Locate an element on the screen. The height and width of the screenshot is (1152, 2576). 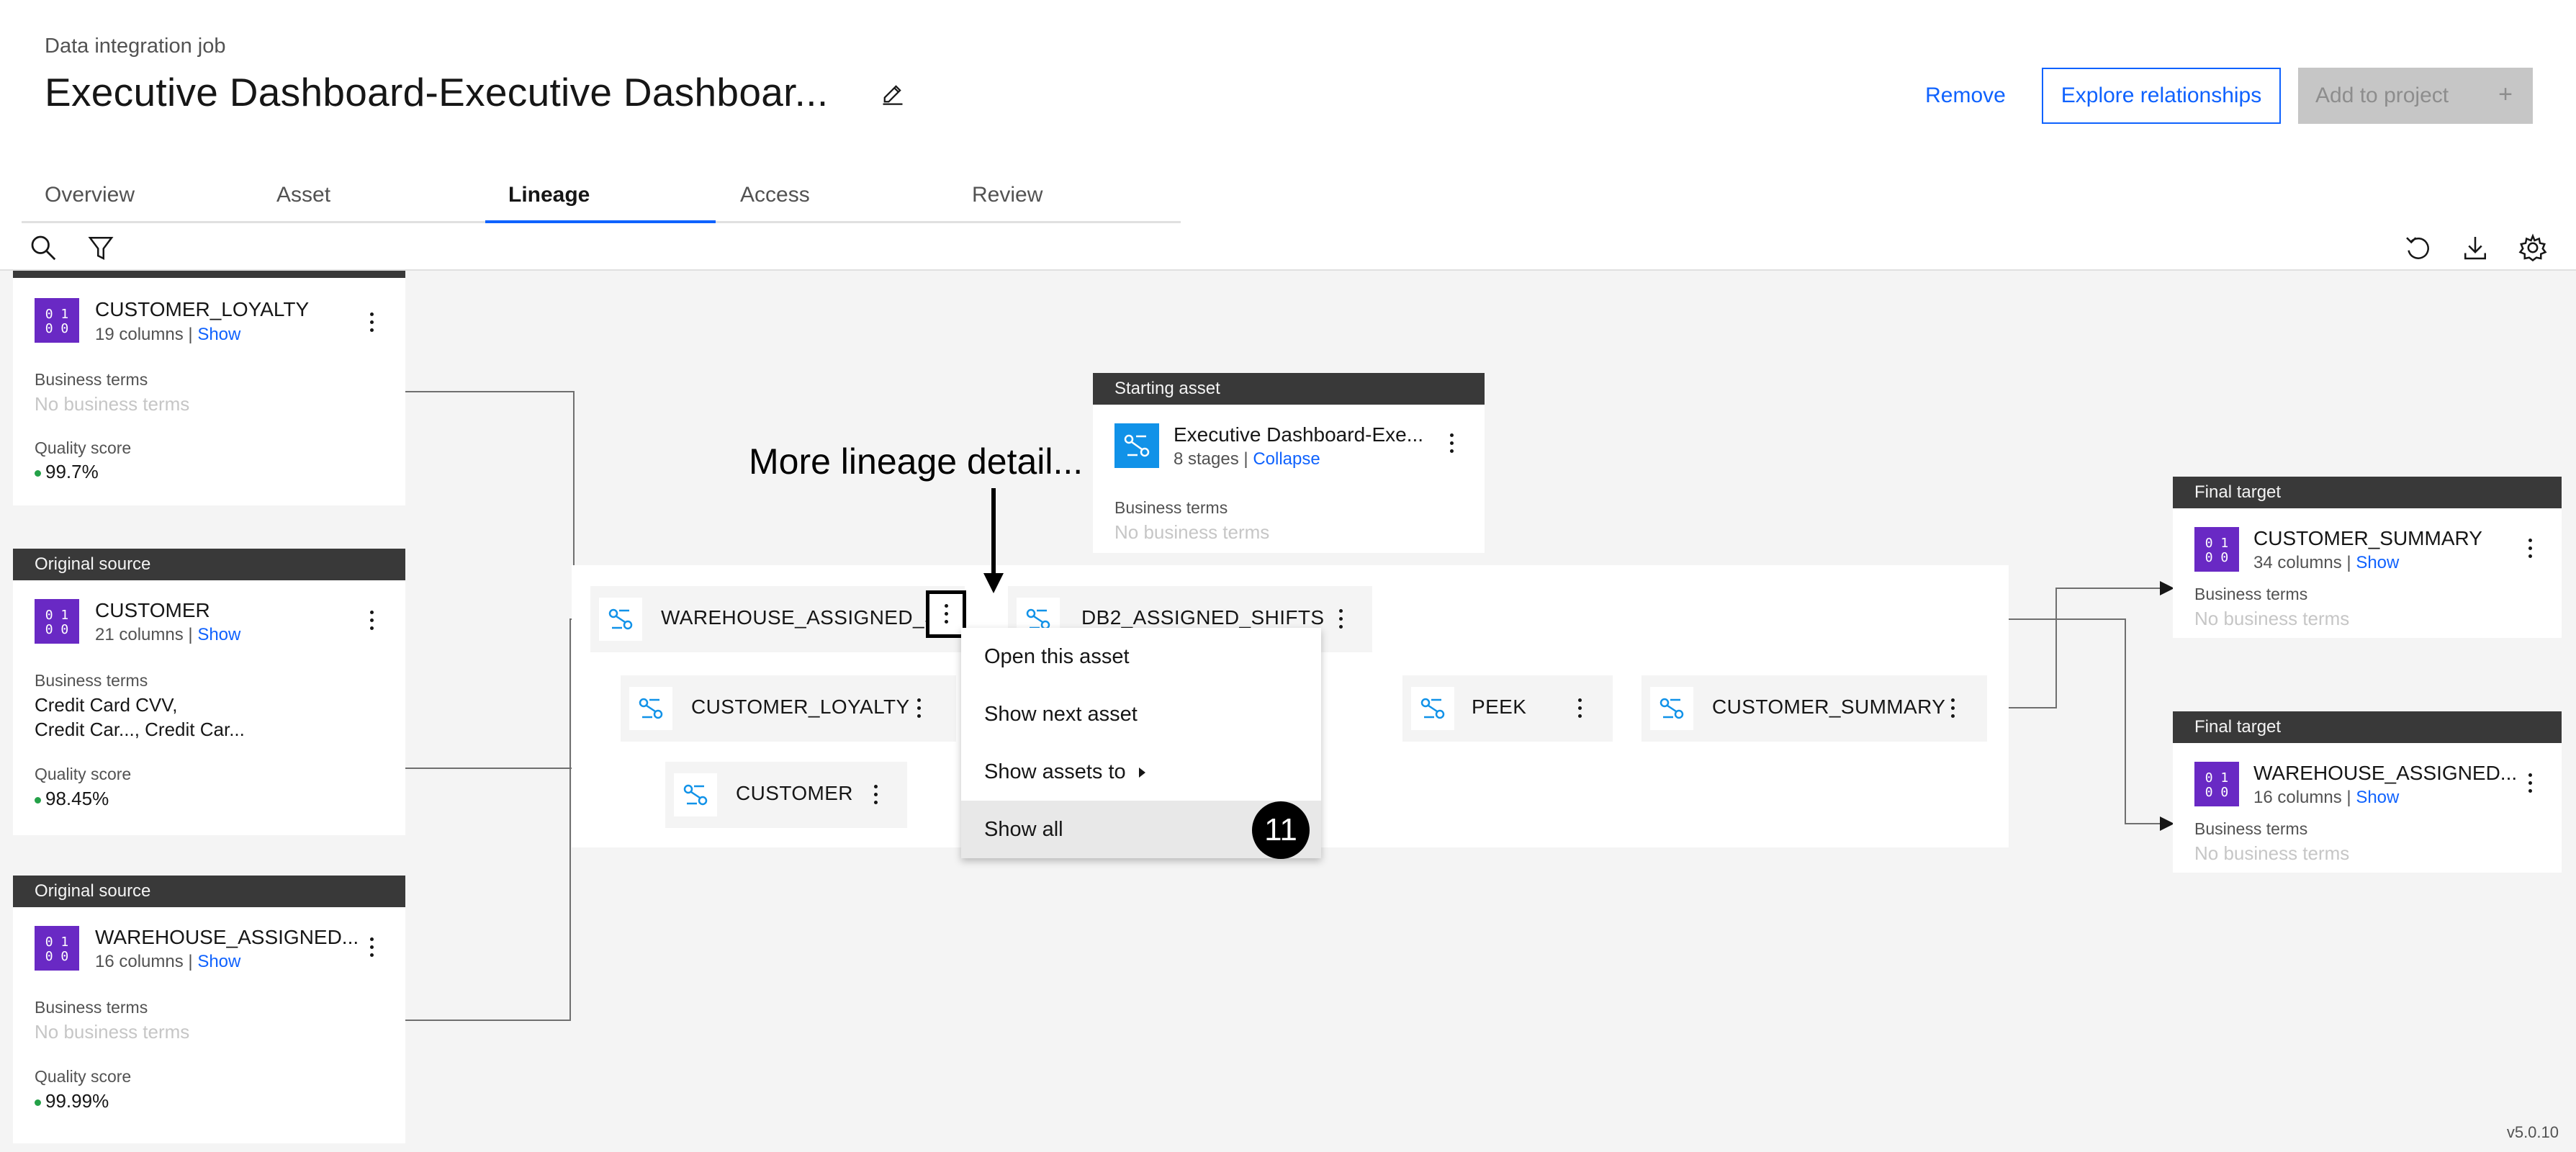
reset-icon is located at coordinates (2417, 247).